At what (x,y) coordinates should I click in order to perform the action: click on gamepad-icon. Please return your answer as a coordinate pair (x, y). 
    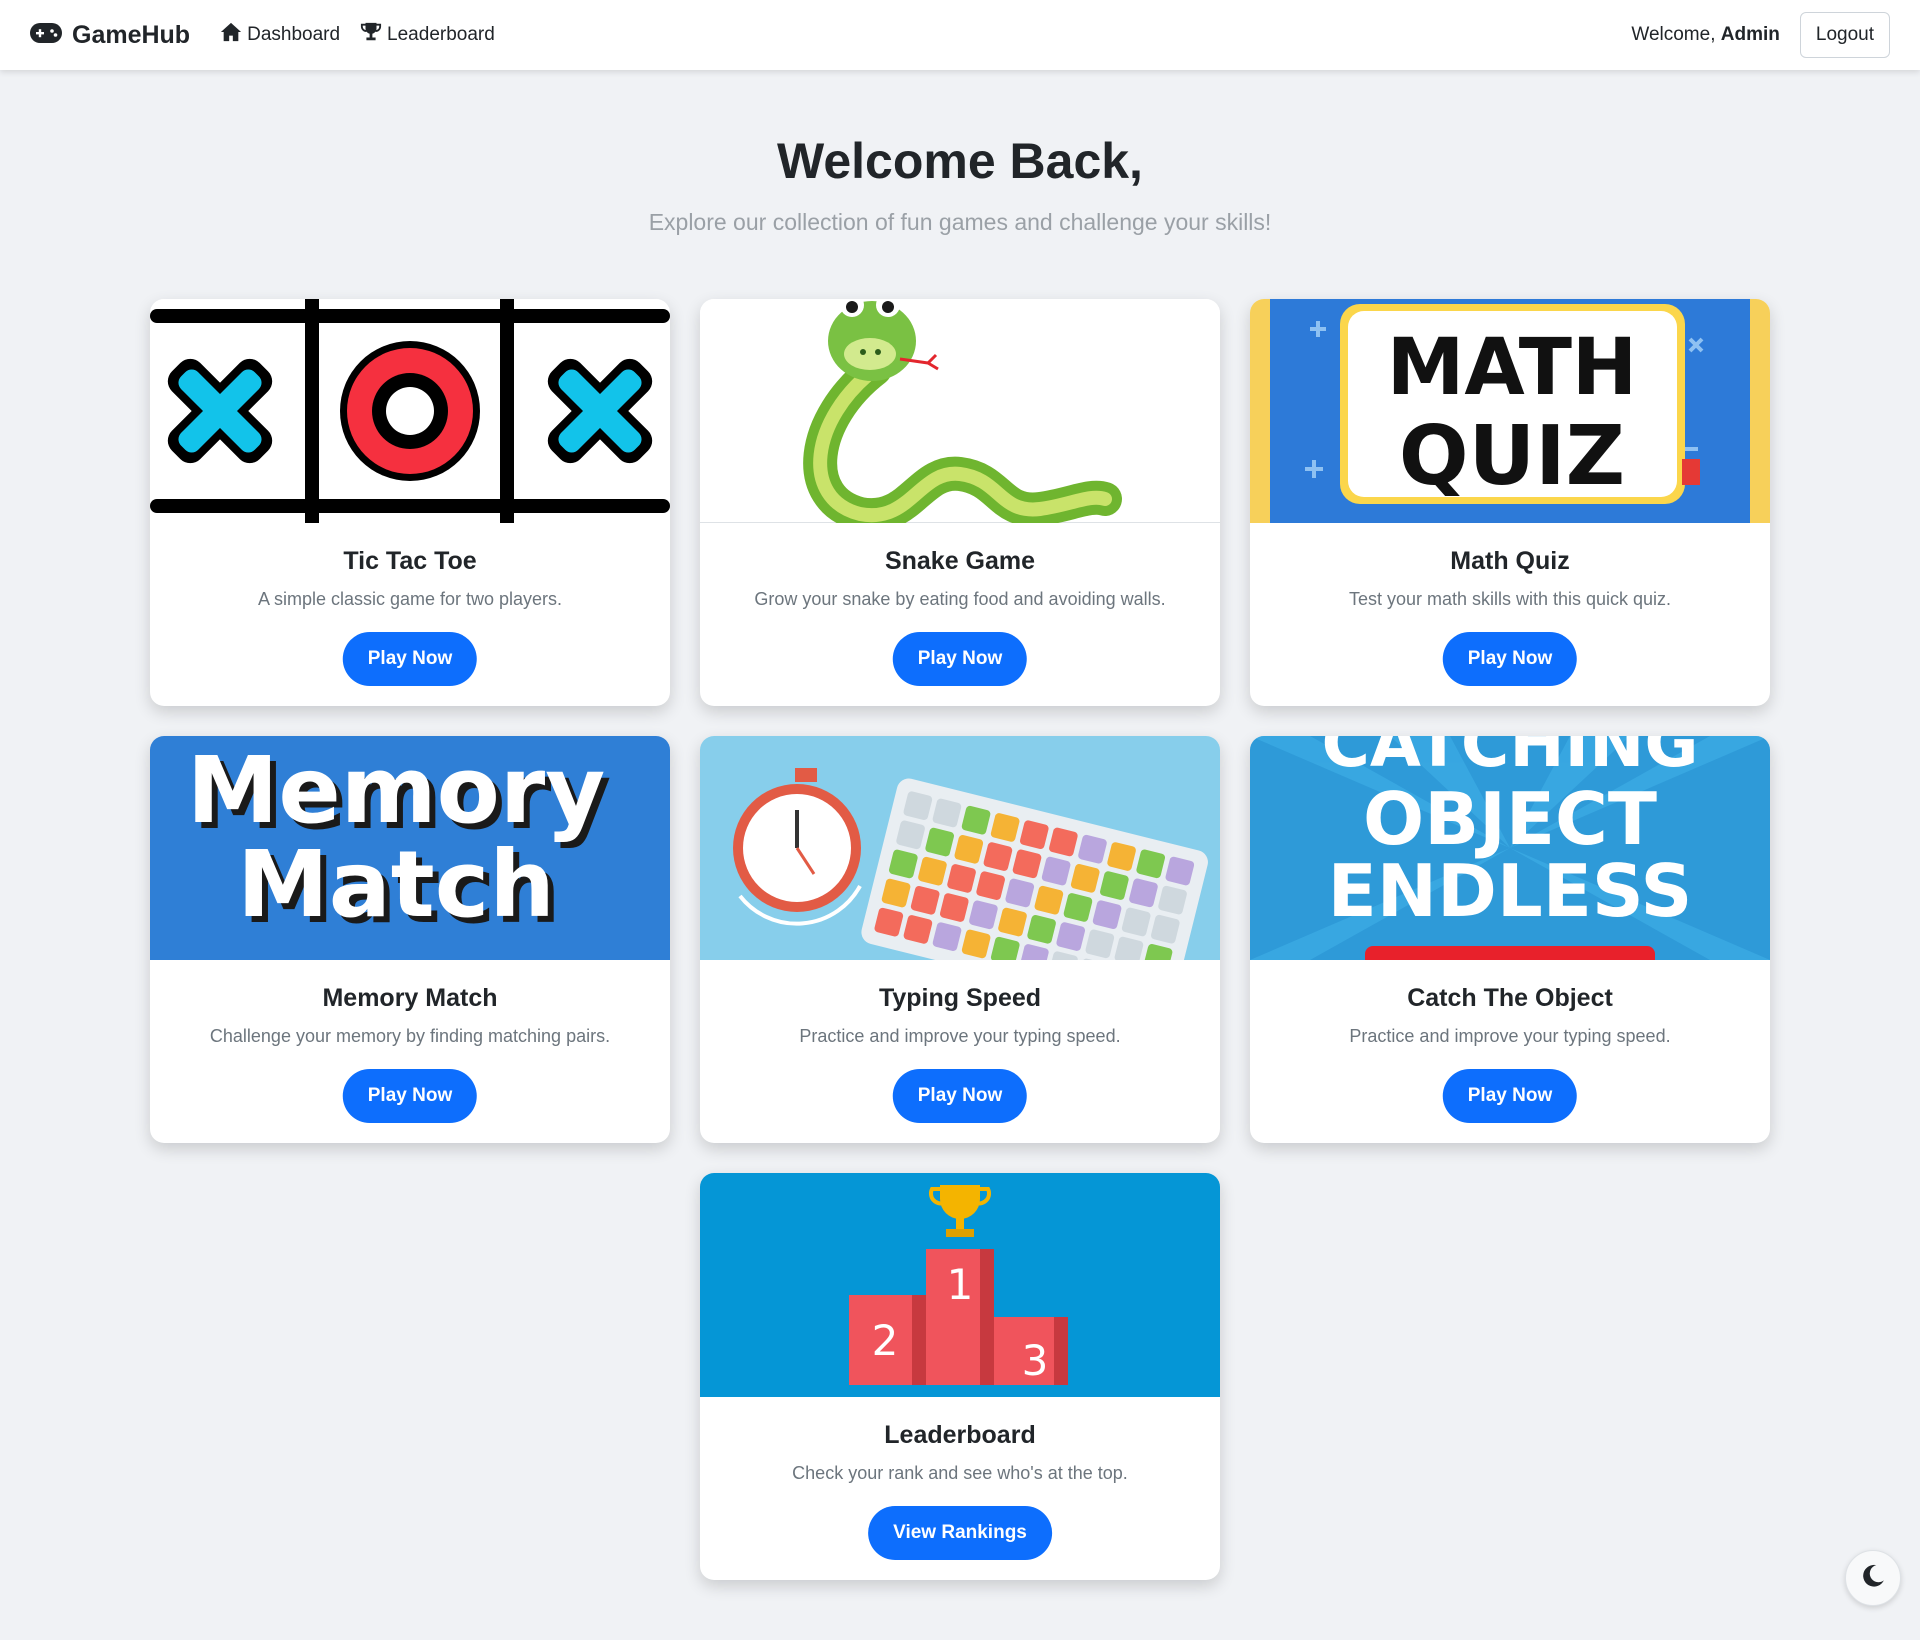
    Looking at the image, I should click on (46, 35).